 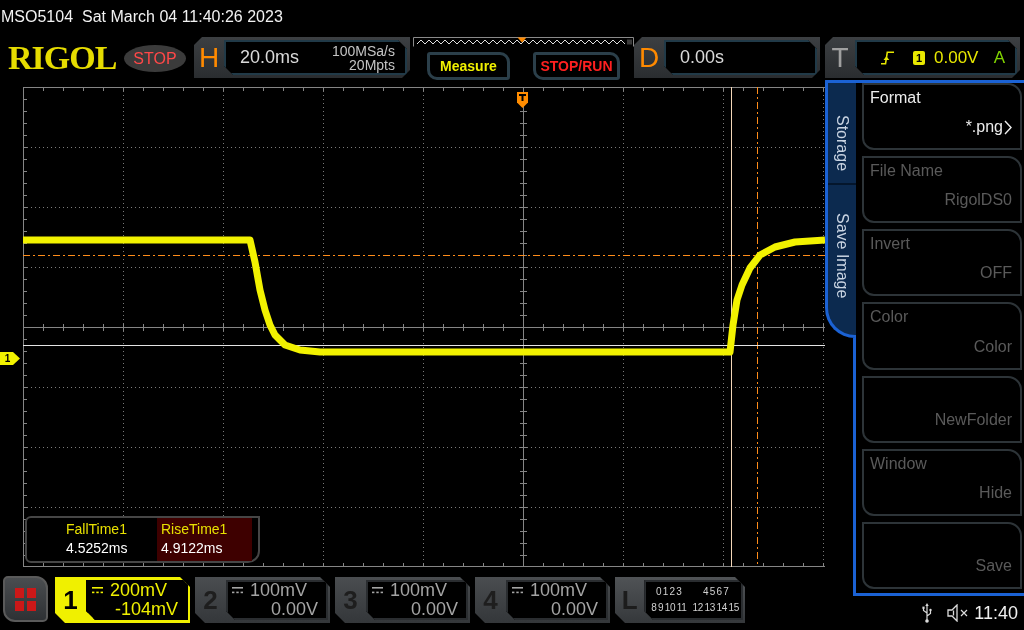 What do you see at coordinates (956, 57) in the screenshot?
I see `trigger-level: 0.00V` at bounding box center [956, 57].